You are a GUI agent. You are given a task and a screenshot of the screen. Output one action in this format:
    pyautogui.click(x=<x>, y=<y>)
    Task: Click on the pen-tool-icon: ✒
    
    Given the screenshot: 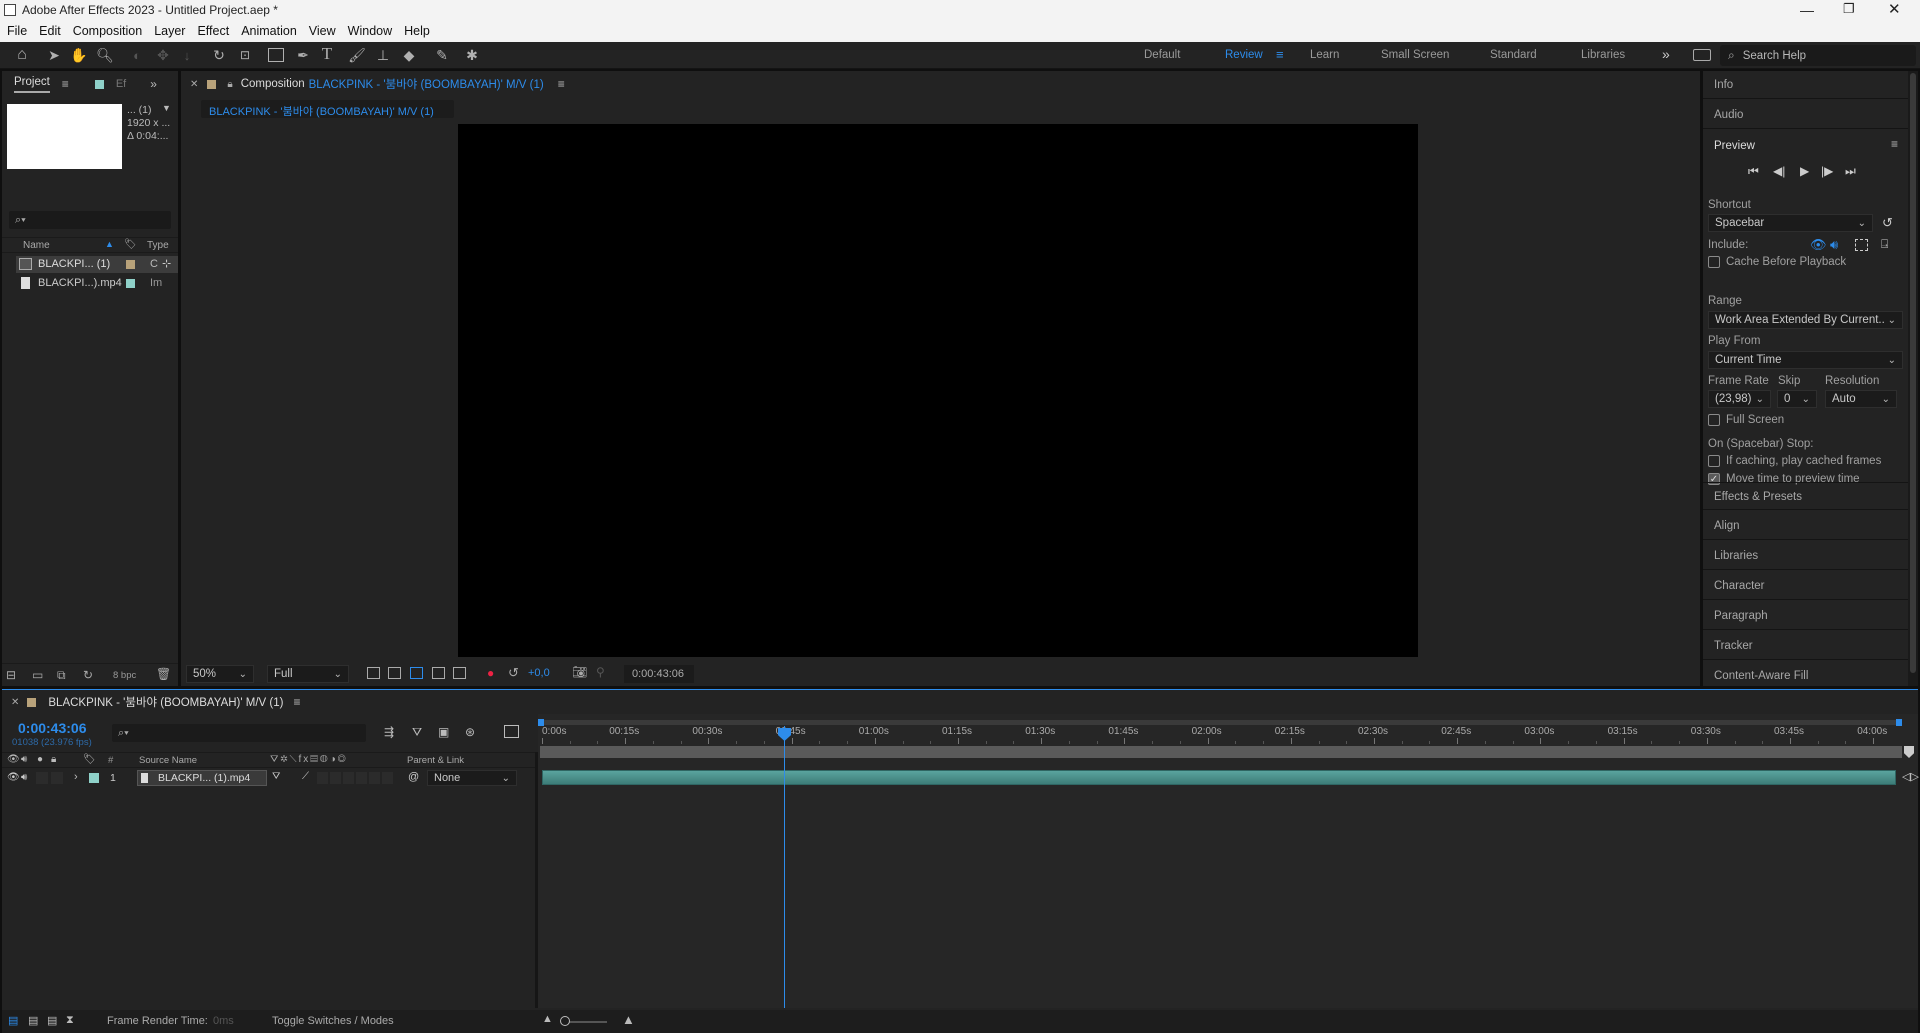 What is the action you would take?
    pyautogui.click(x=303, y=55)
    